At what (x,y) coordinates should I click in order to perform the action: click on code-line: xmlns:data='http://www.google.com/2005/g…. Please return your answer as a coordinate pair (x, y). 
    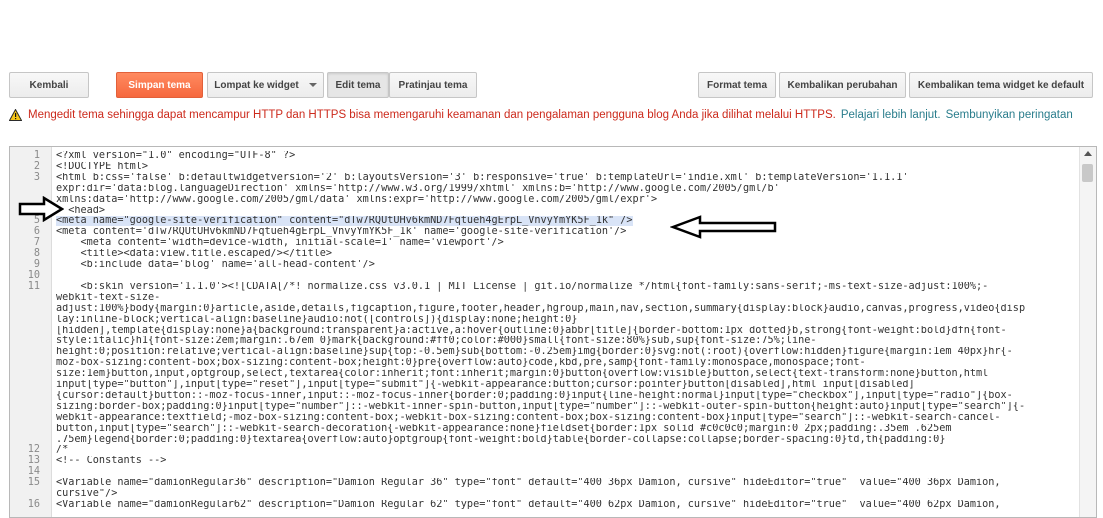
    Looking at the image, I should click on (544, 200).